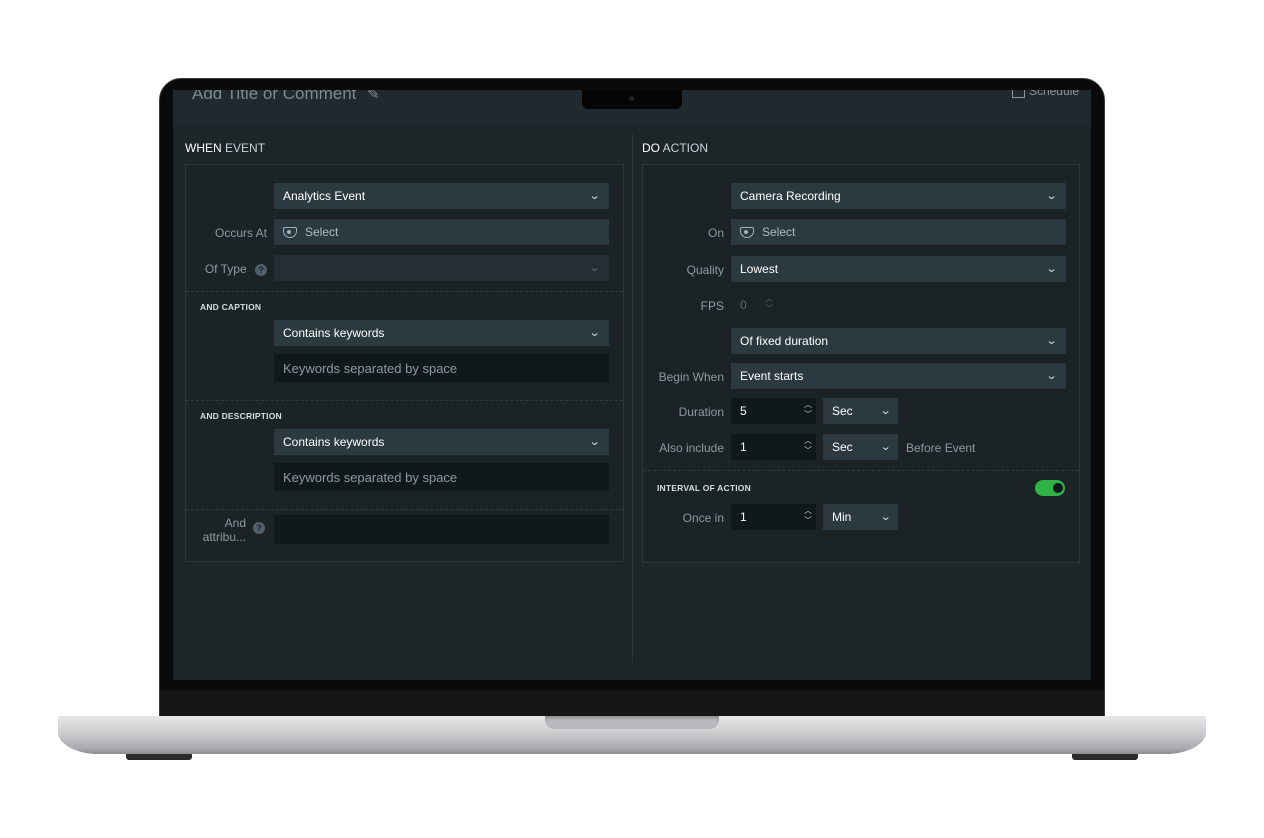  I want to click on fps-label: FPS, so click(712, 306).